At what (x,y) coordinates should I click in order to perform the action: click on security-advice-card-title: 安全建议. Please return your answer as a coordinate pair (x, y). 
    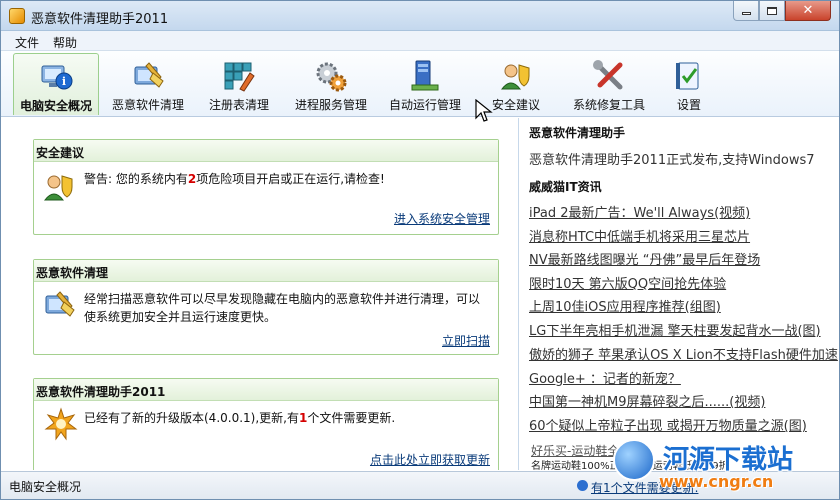
    Looking at the image, I should click on (60, 153).